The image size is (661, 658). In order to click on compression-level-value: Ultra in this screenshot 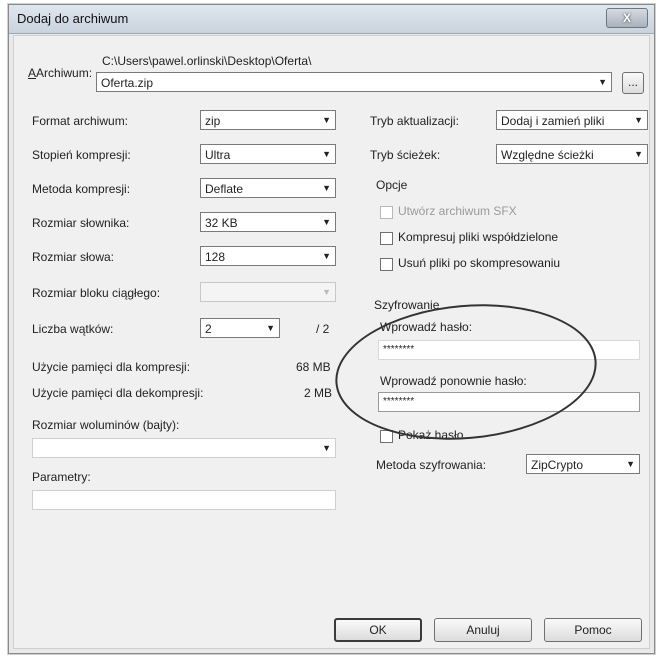, I will do `click(218, 155)`.